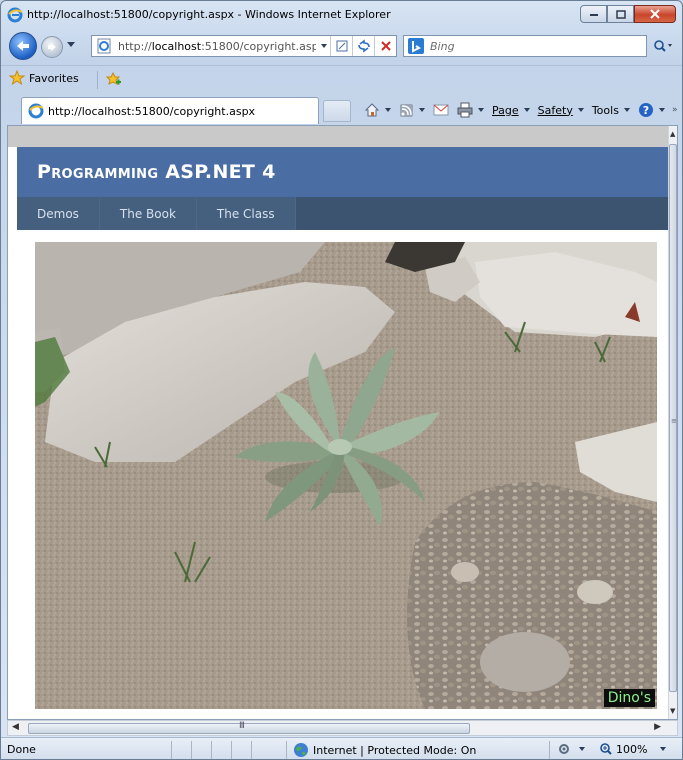 The height and width of the screenshot is (760, 683). Describe the element at coordinates (17, 78) in the screenshot. I see `star-icon` at that location.